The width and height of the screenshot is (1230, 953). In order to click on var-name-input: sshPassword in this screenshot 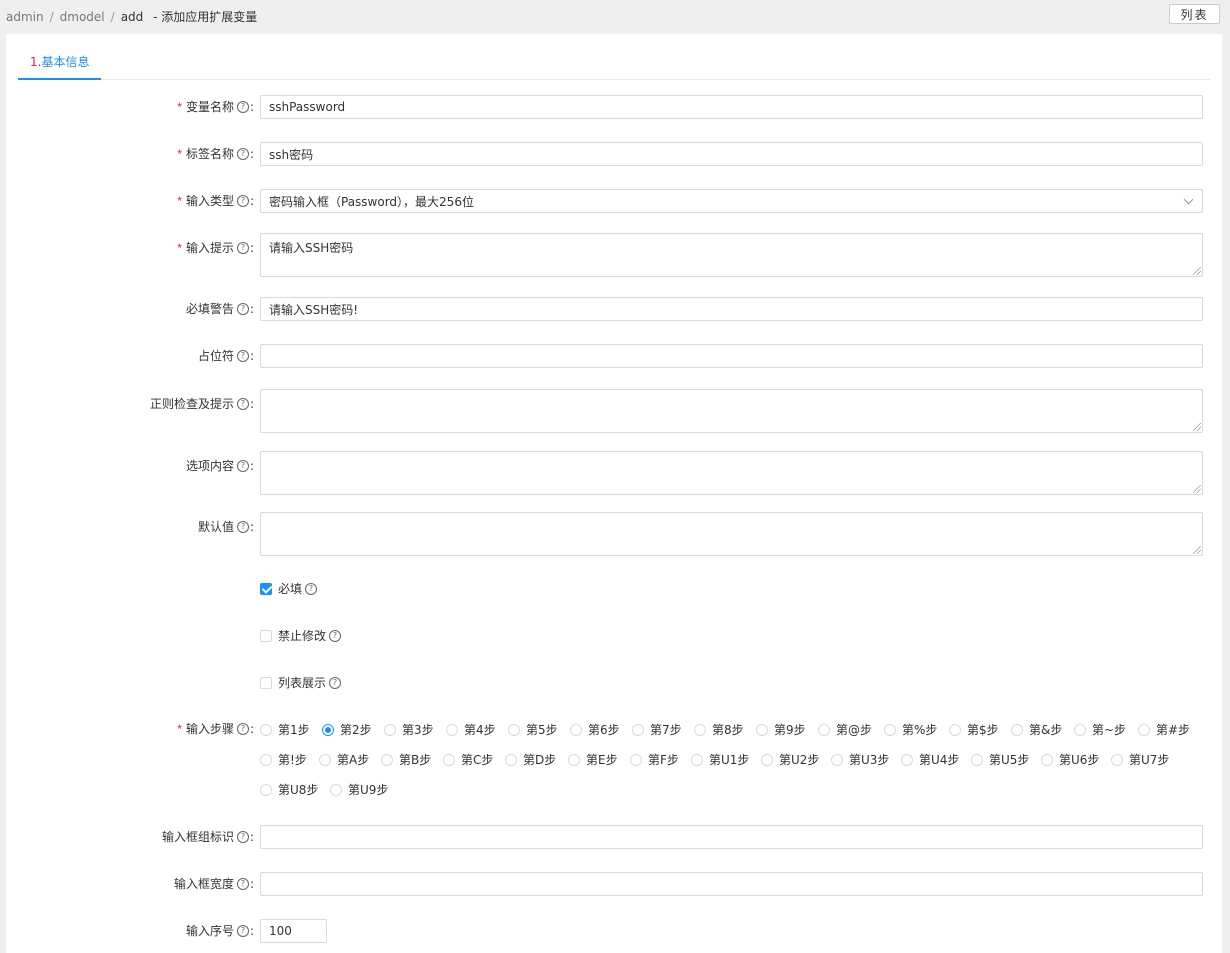, I will do `click(731, 107)`.